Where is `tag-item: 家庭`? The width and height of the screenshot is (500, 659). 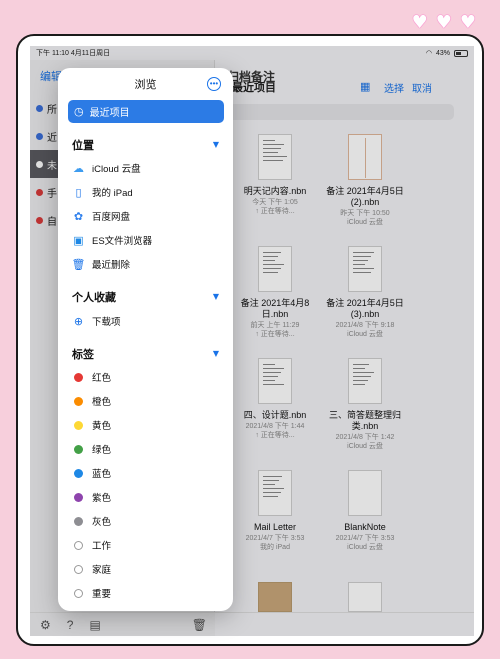
tag-item: 家庭 is located at coordinates (147, 569).